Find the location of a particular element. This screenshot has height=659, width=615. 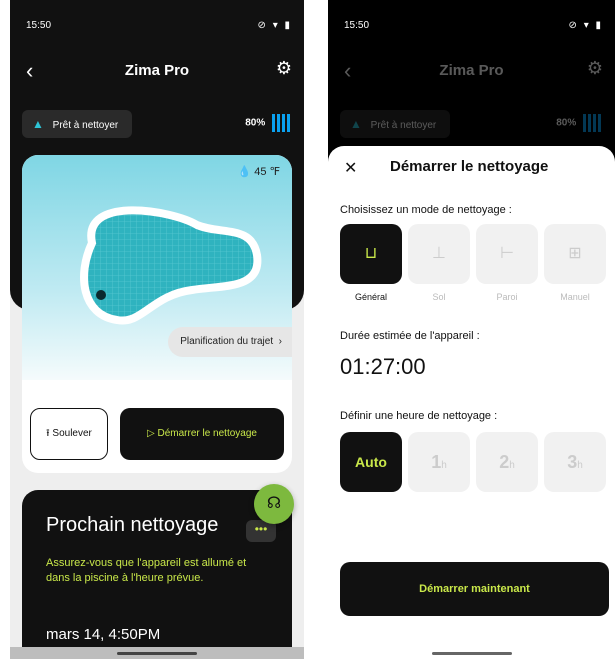

time-option-label: 1 is located at coordinates (436, 462).